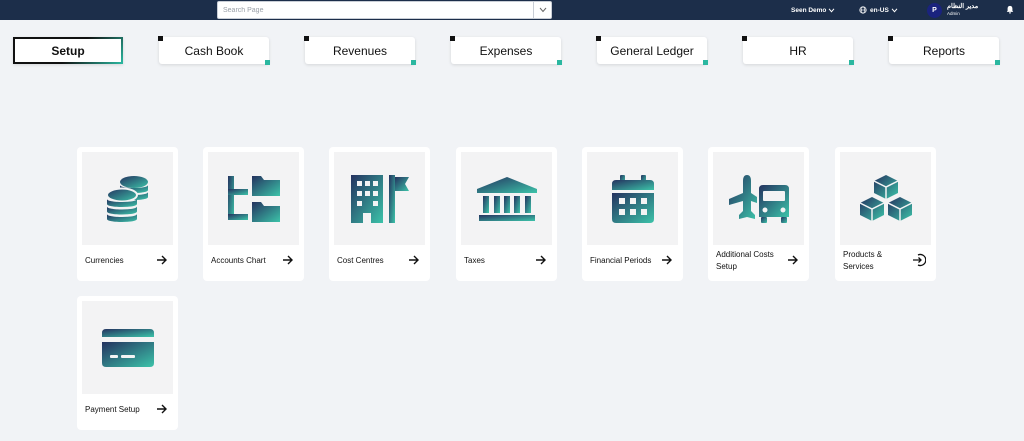 The image size is (1024, 441). What do you see at coordinates (1010, 9) in the screenshot?
I see `bell-icon` at bounding box center [1010, 9].